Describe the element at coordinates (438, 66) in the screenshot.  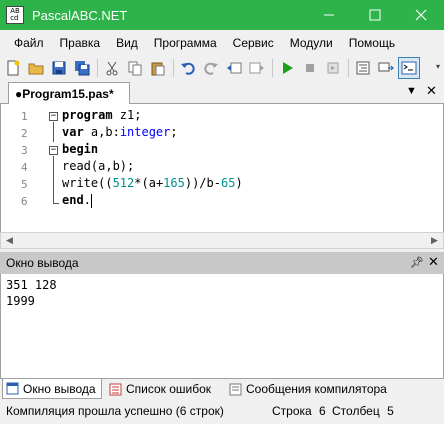
I see `toolbar-overflow-icon: ▾` at that location.